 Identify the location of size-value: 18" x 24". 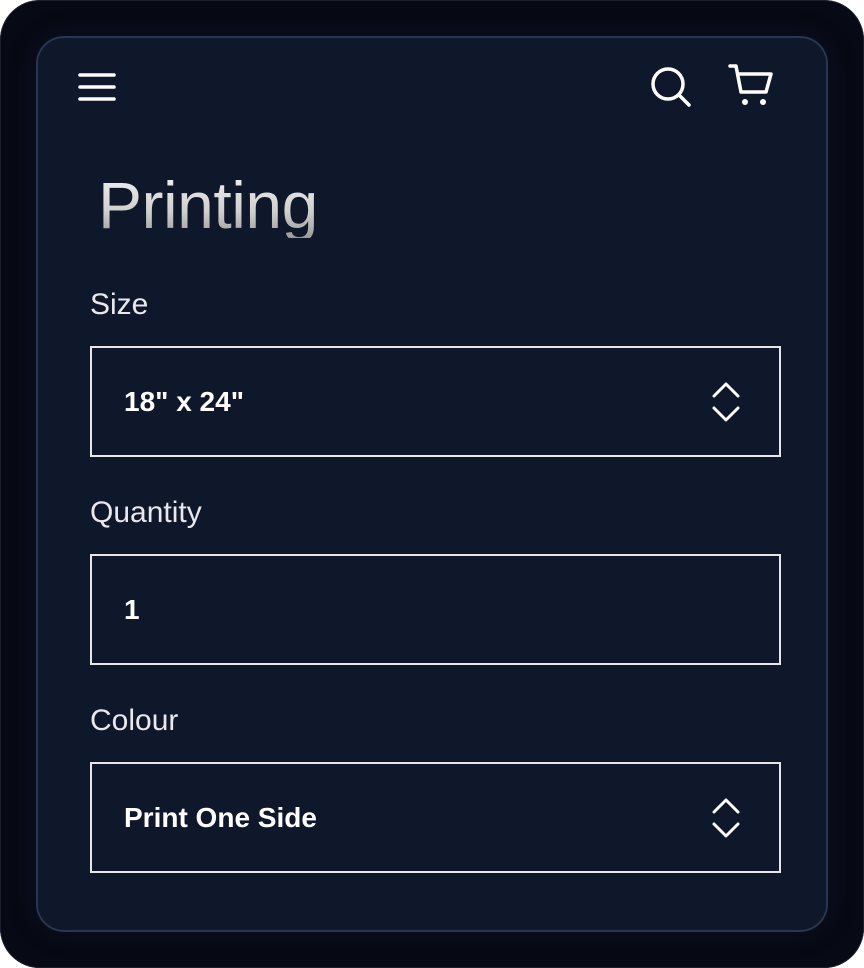
(184, 401).